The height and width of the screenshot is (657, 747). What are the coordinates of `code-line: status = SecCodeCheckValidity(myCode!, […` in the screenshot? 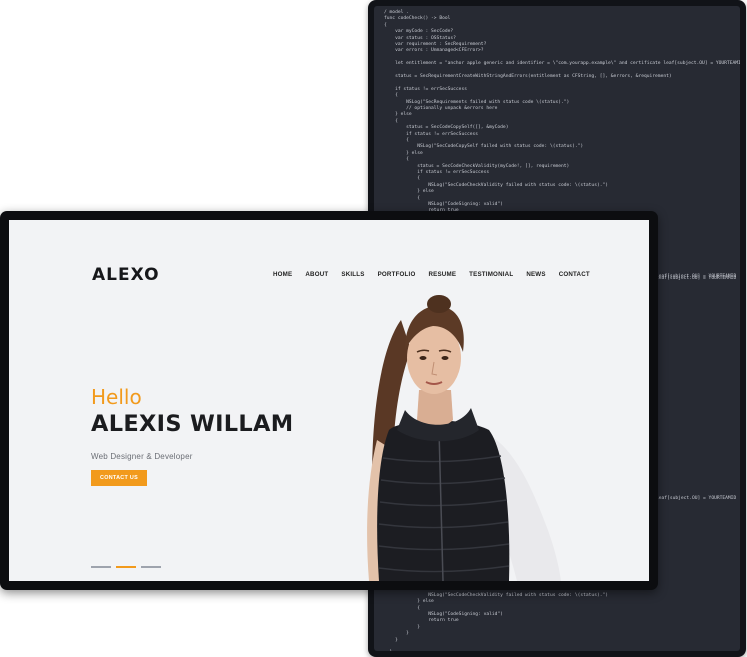 It's located at (477, 166).